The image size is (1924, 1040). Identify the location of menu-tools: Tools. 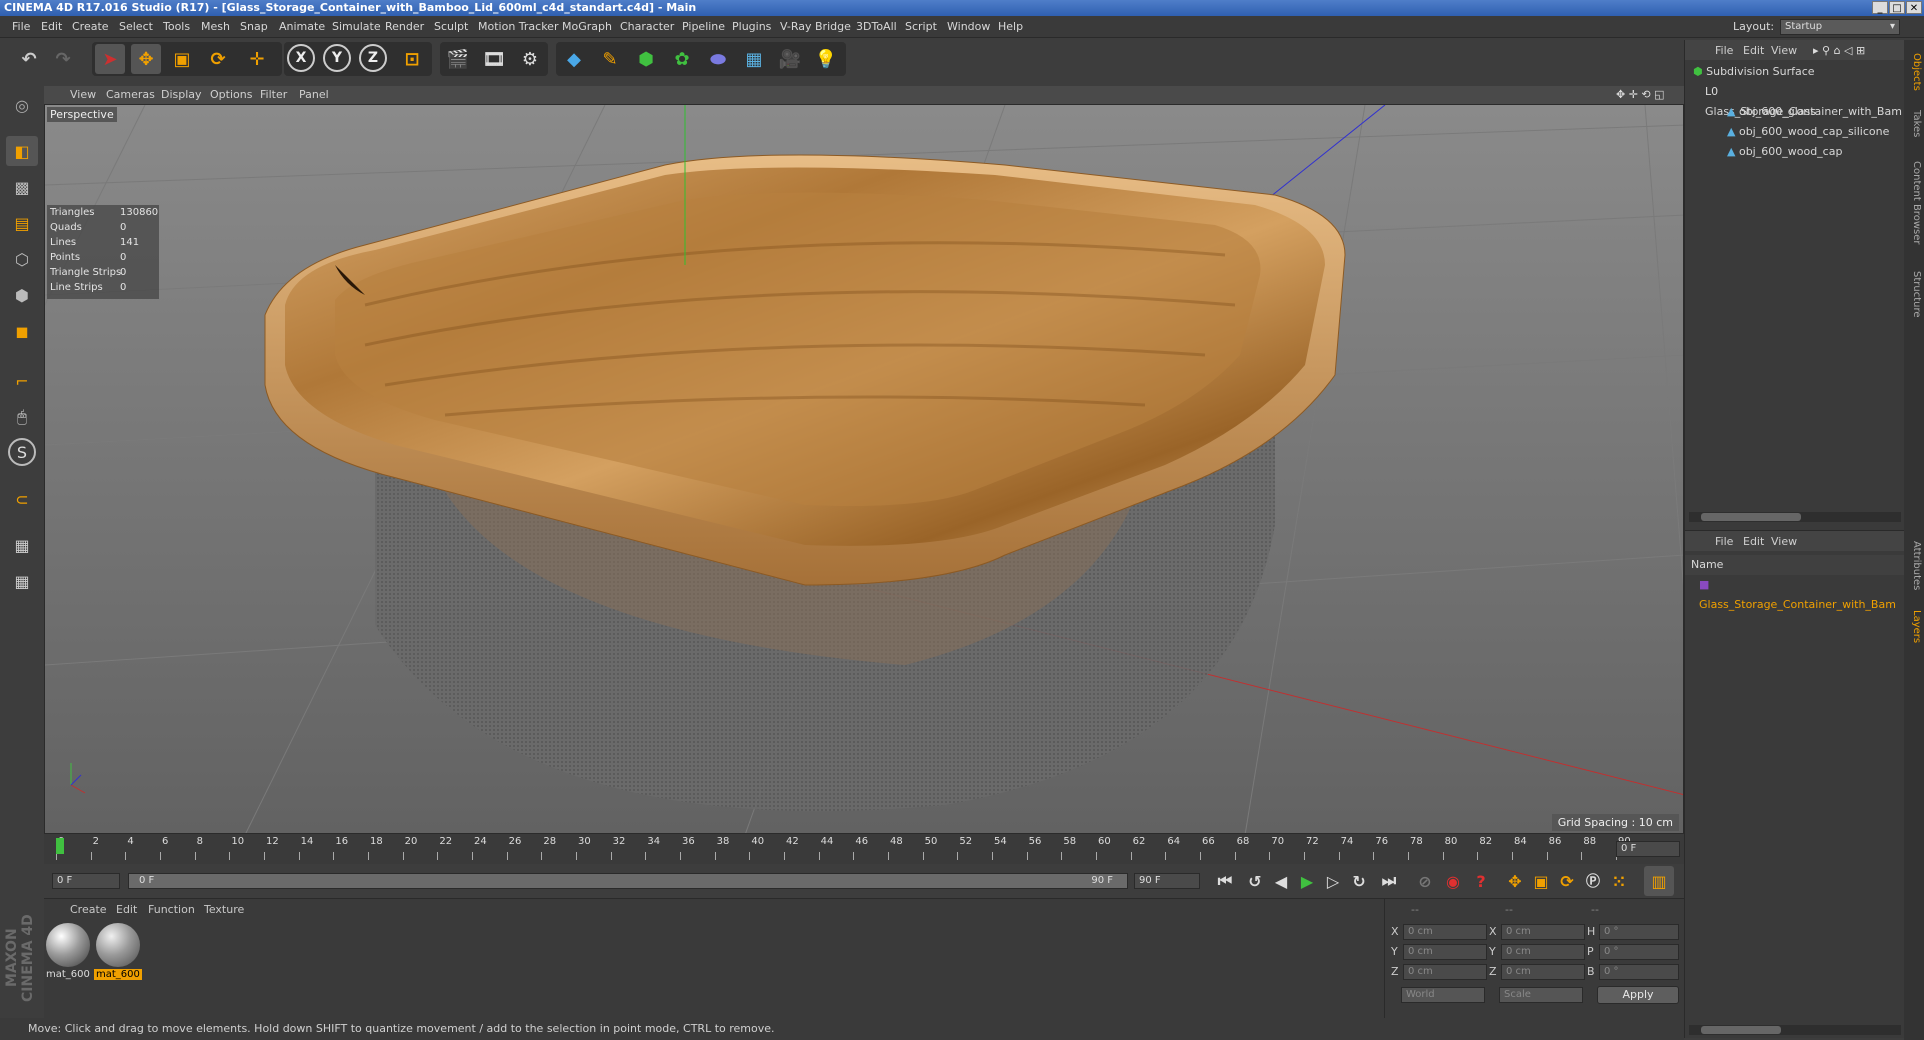
(176, 26).